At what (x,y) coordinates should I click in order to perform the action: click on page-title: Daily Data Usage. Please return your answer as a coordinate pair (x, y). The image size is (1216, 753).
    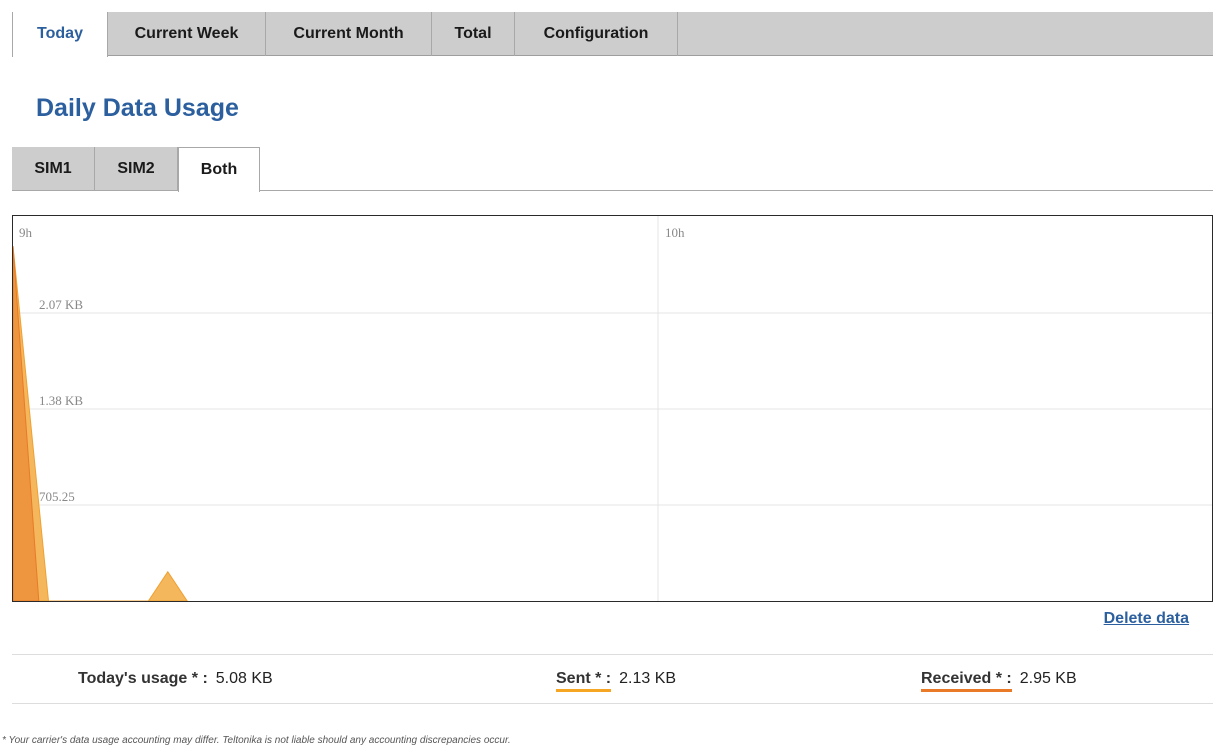
    Looking at the image, I should click on (137, 108).